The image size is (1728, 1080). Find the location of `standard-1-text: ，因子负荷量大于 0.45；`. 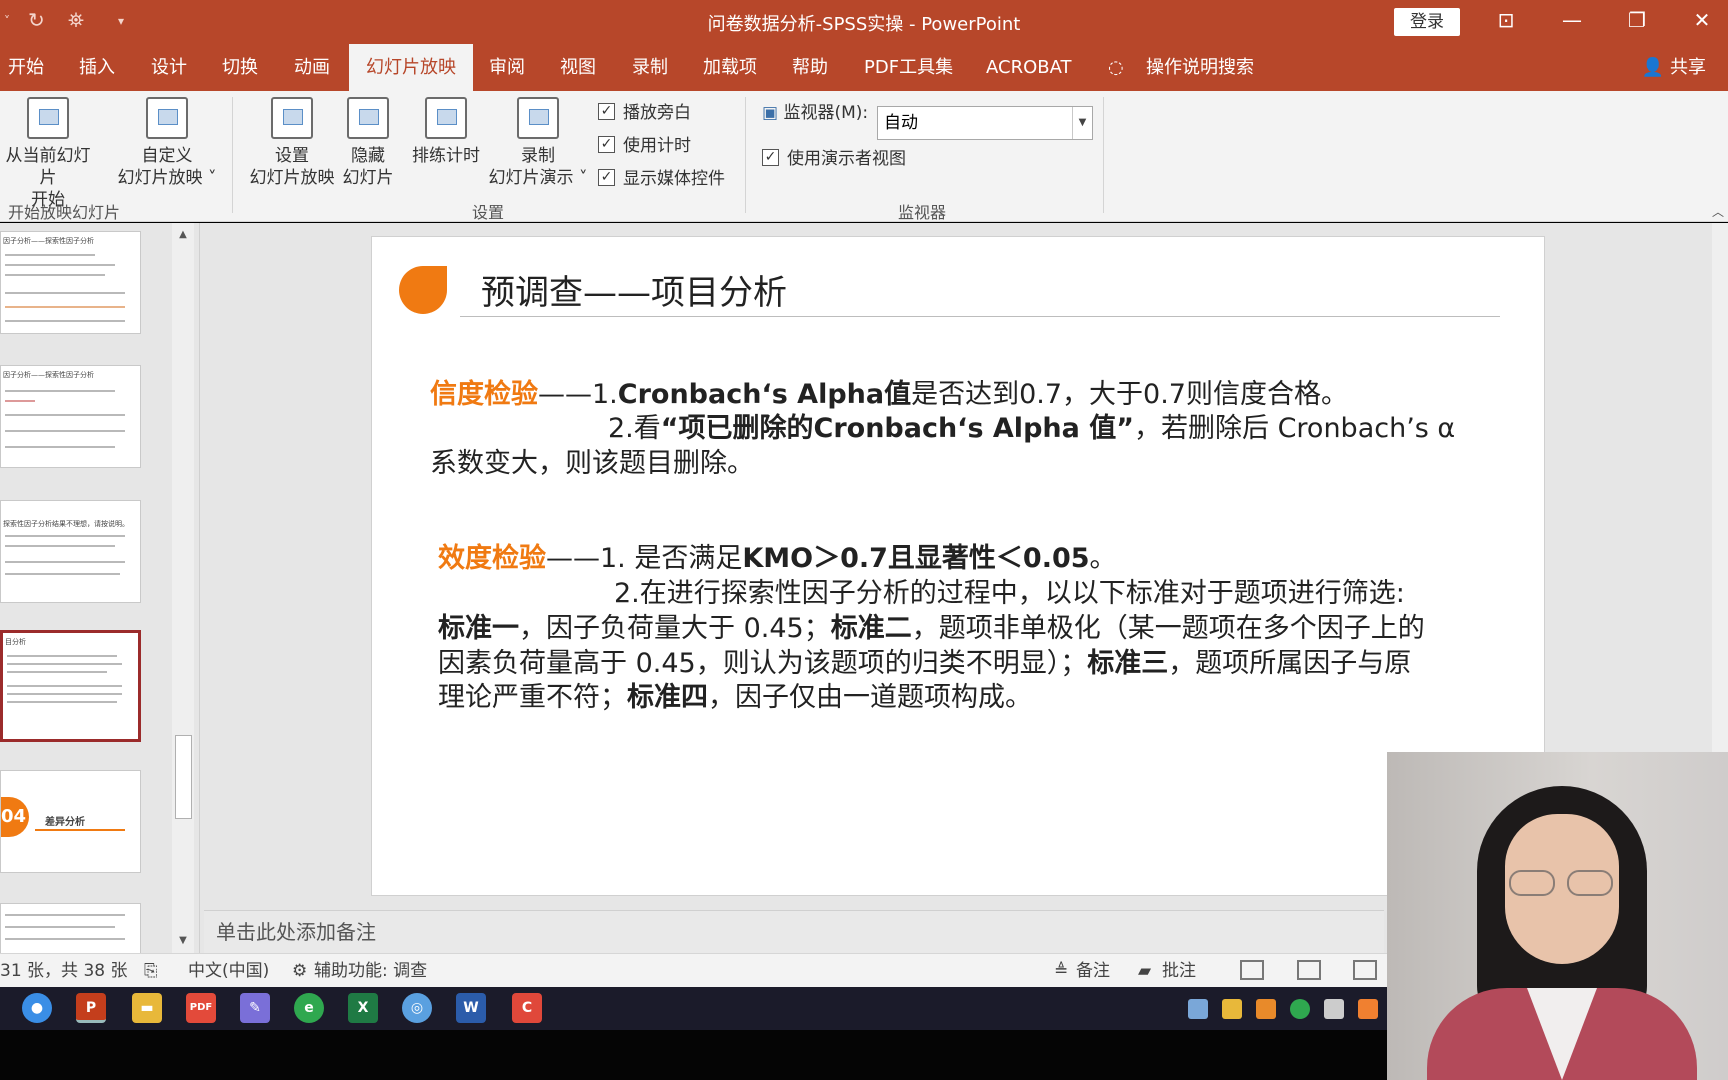

standard-1-text: ，因子负荷量大于 0.45； is located at coordinates (675, 628).